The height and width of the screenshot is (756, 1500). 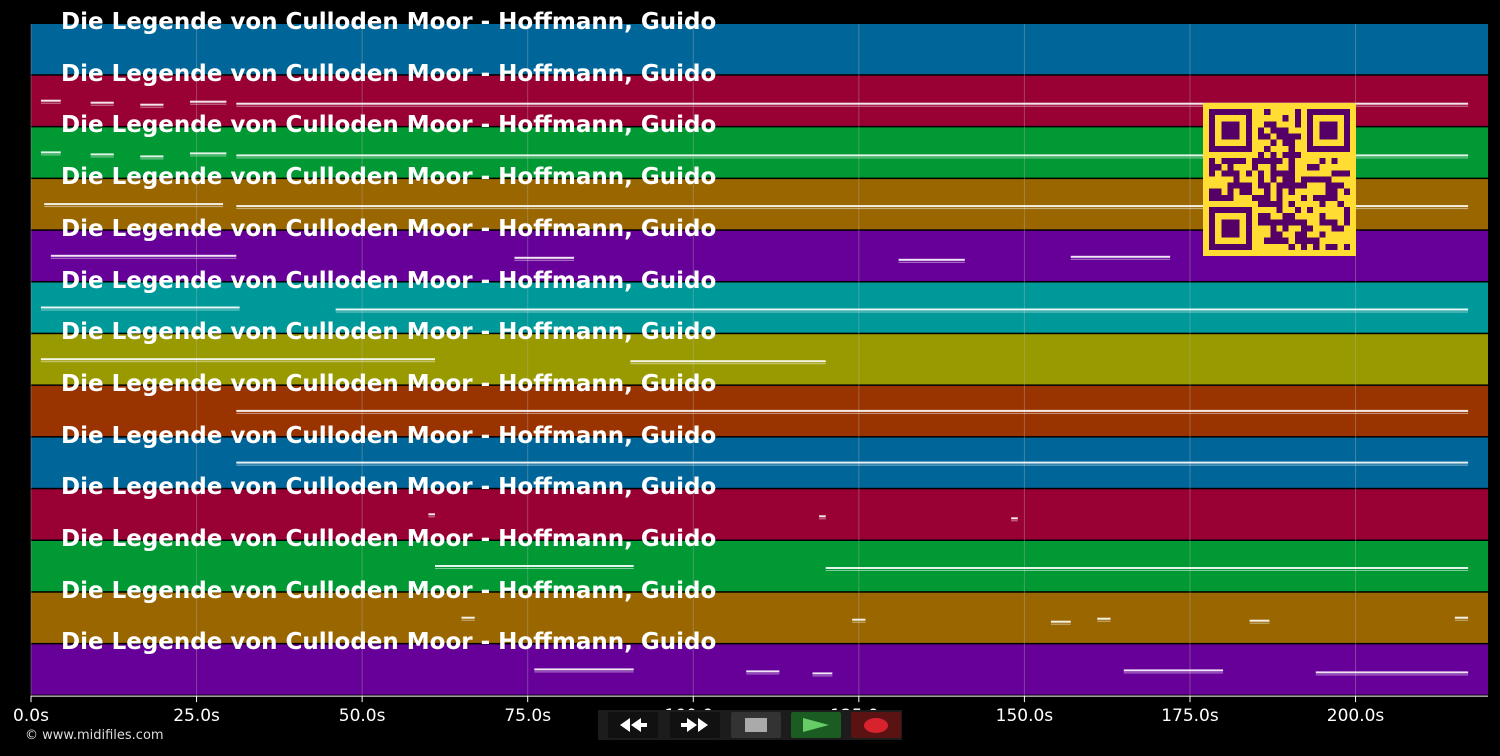 What do you see at coordinates (196, 716) in the screenshot?
I see `tick-label: 25.0s` at bounding box center [196, 716].